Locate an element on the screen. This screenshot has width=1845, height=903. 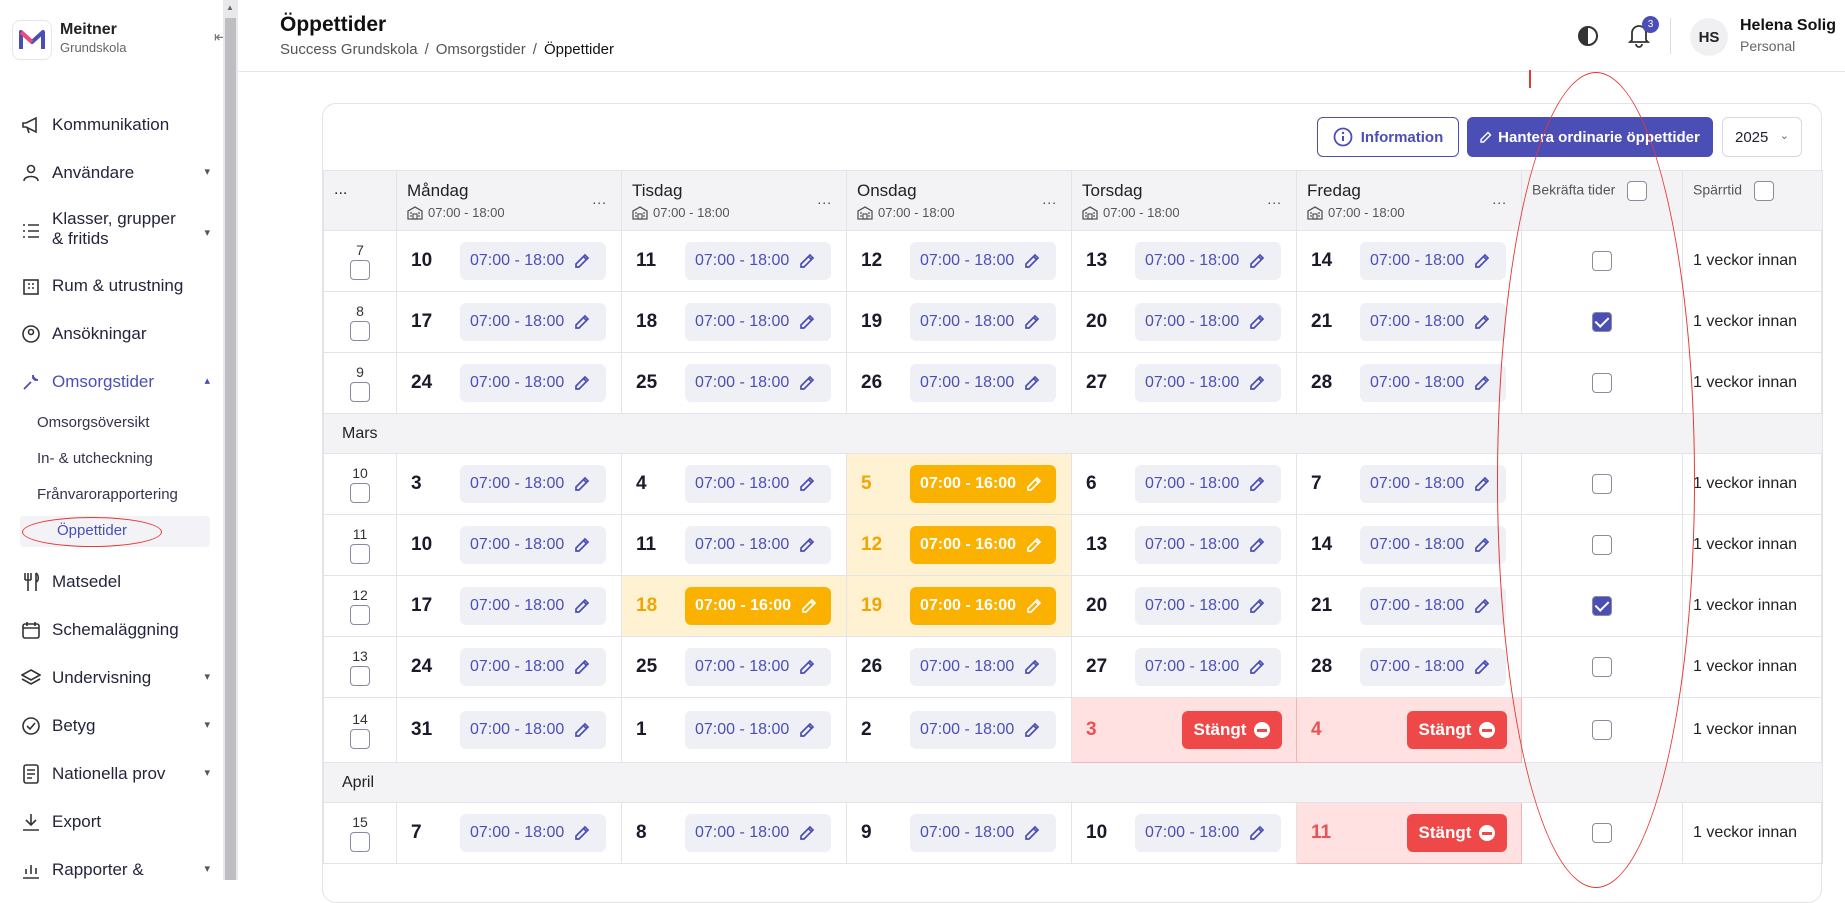
nav-schemalaggning: Schemaläggning is located at coordinates (115, 630).